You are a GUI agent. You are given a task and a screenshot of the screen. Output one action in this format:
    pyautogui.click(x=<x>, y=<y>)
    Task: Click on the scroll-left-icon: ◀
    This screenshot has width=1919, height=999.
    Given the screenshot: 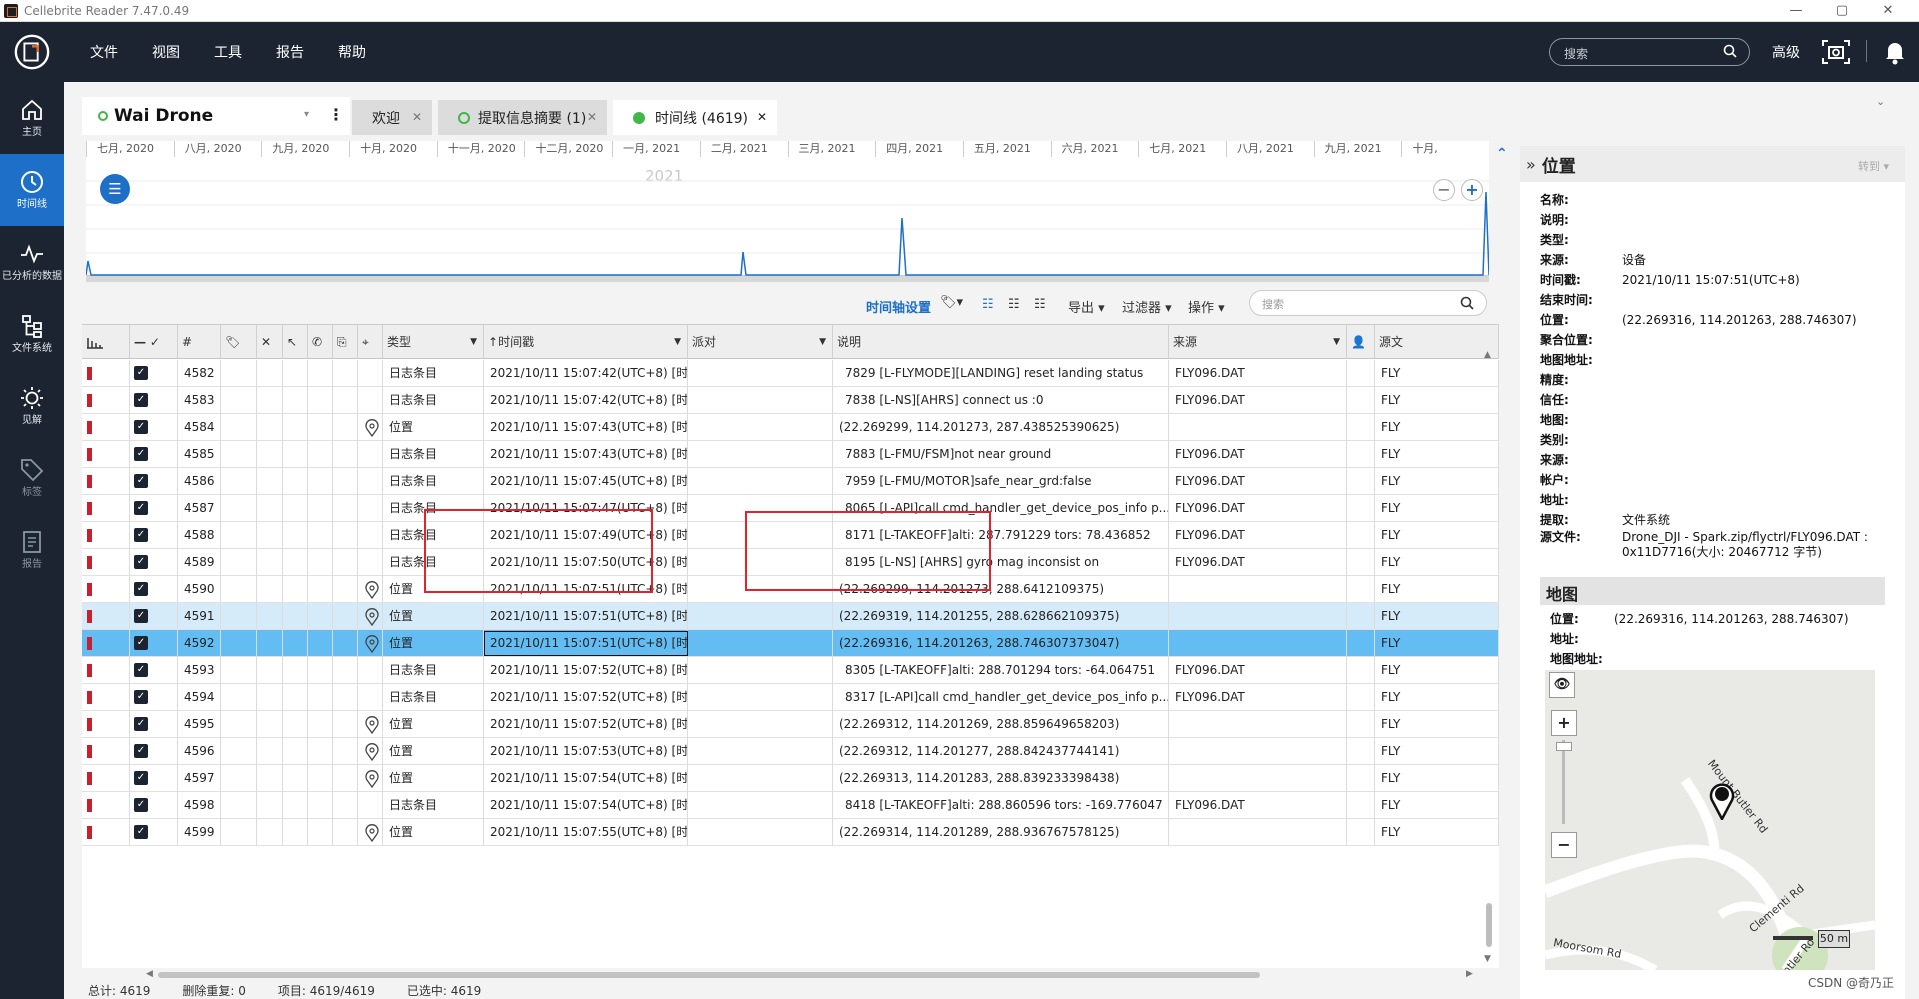 What is the action you would take?
    pyautogui.click(x=149, y=974)
    